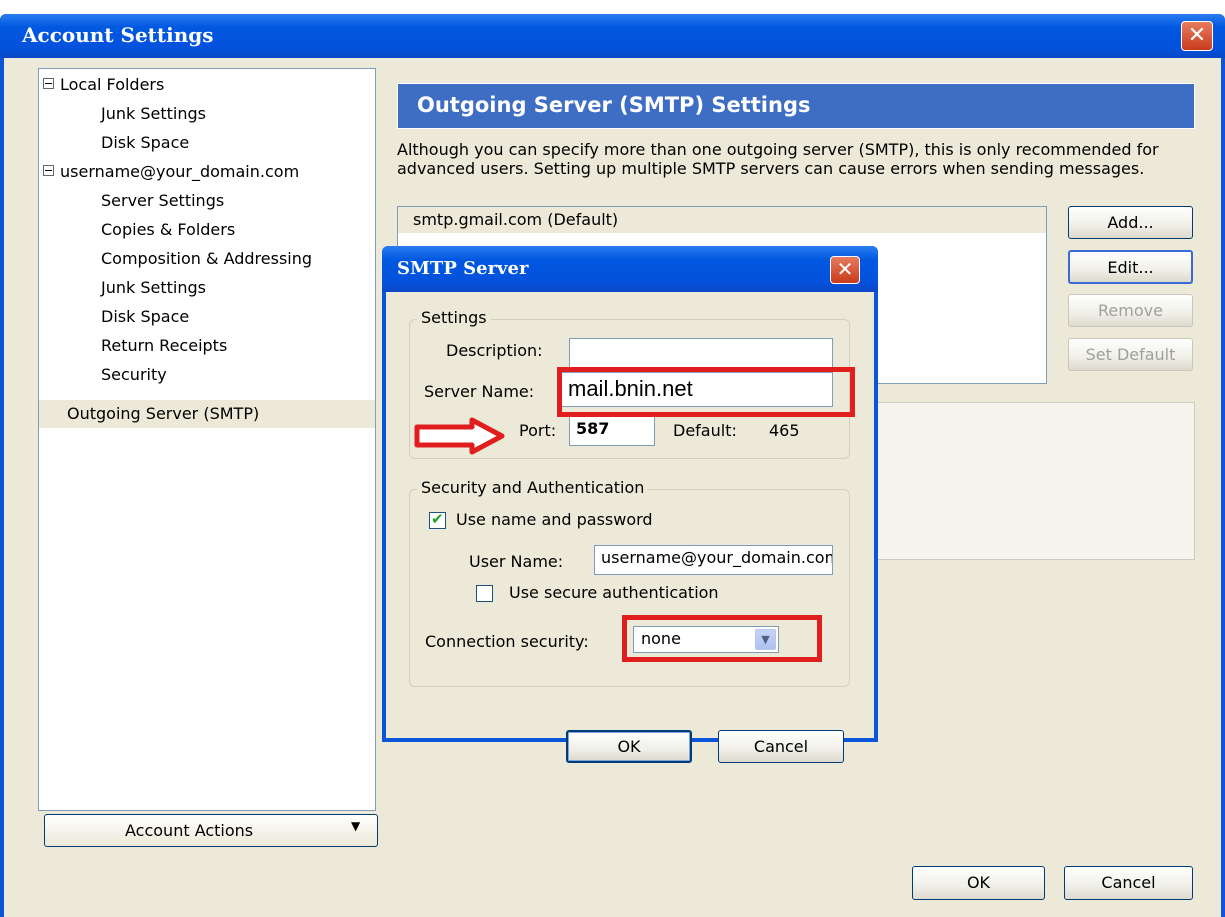  What do you see at coordinates (701, 353) in the screenshot?
I see `description-field` at bounding box center [701, 353].